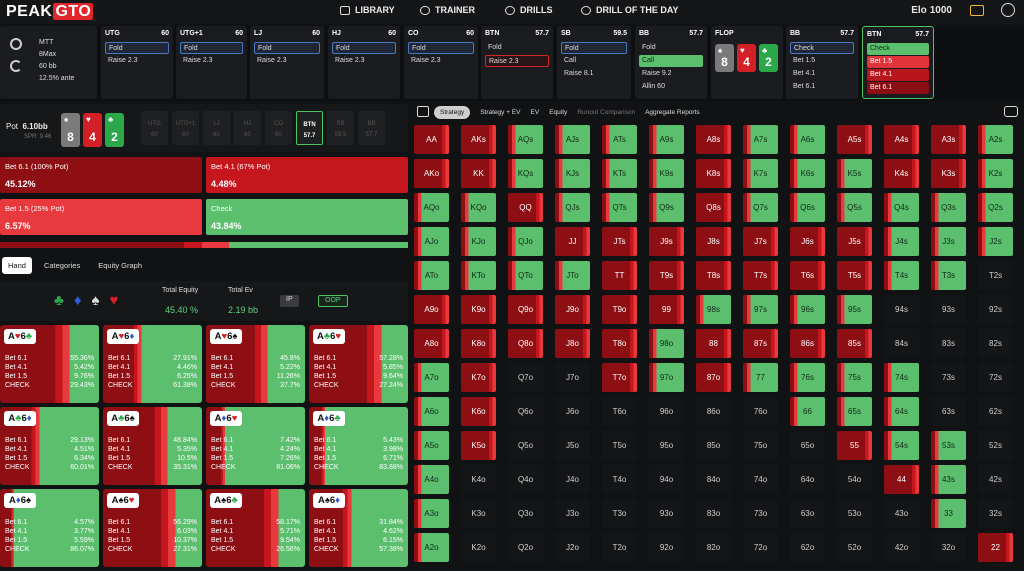 This screenshot has width=1024, height=571. I want to click on range-cell: 97s, so click(760, 309).